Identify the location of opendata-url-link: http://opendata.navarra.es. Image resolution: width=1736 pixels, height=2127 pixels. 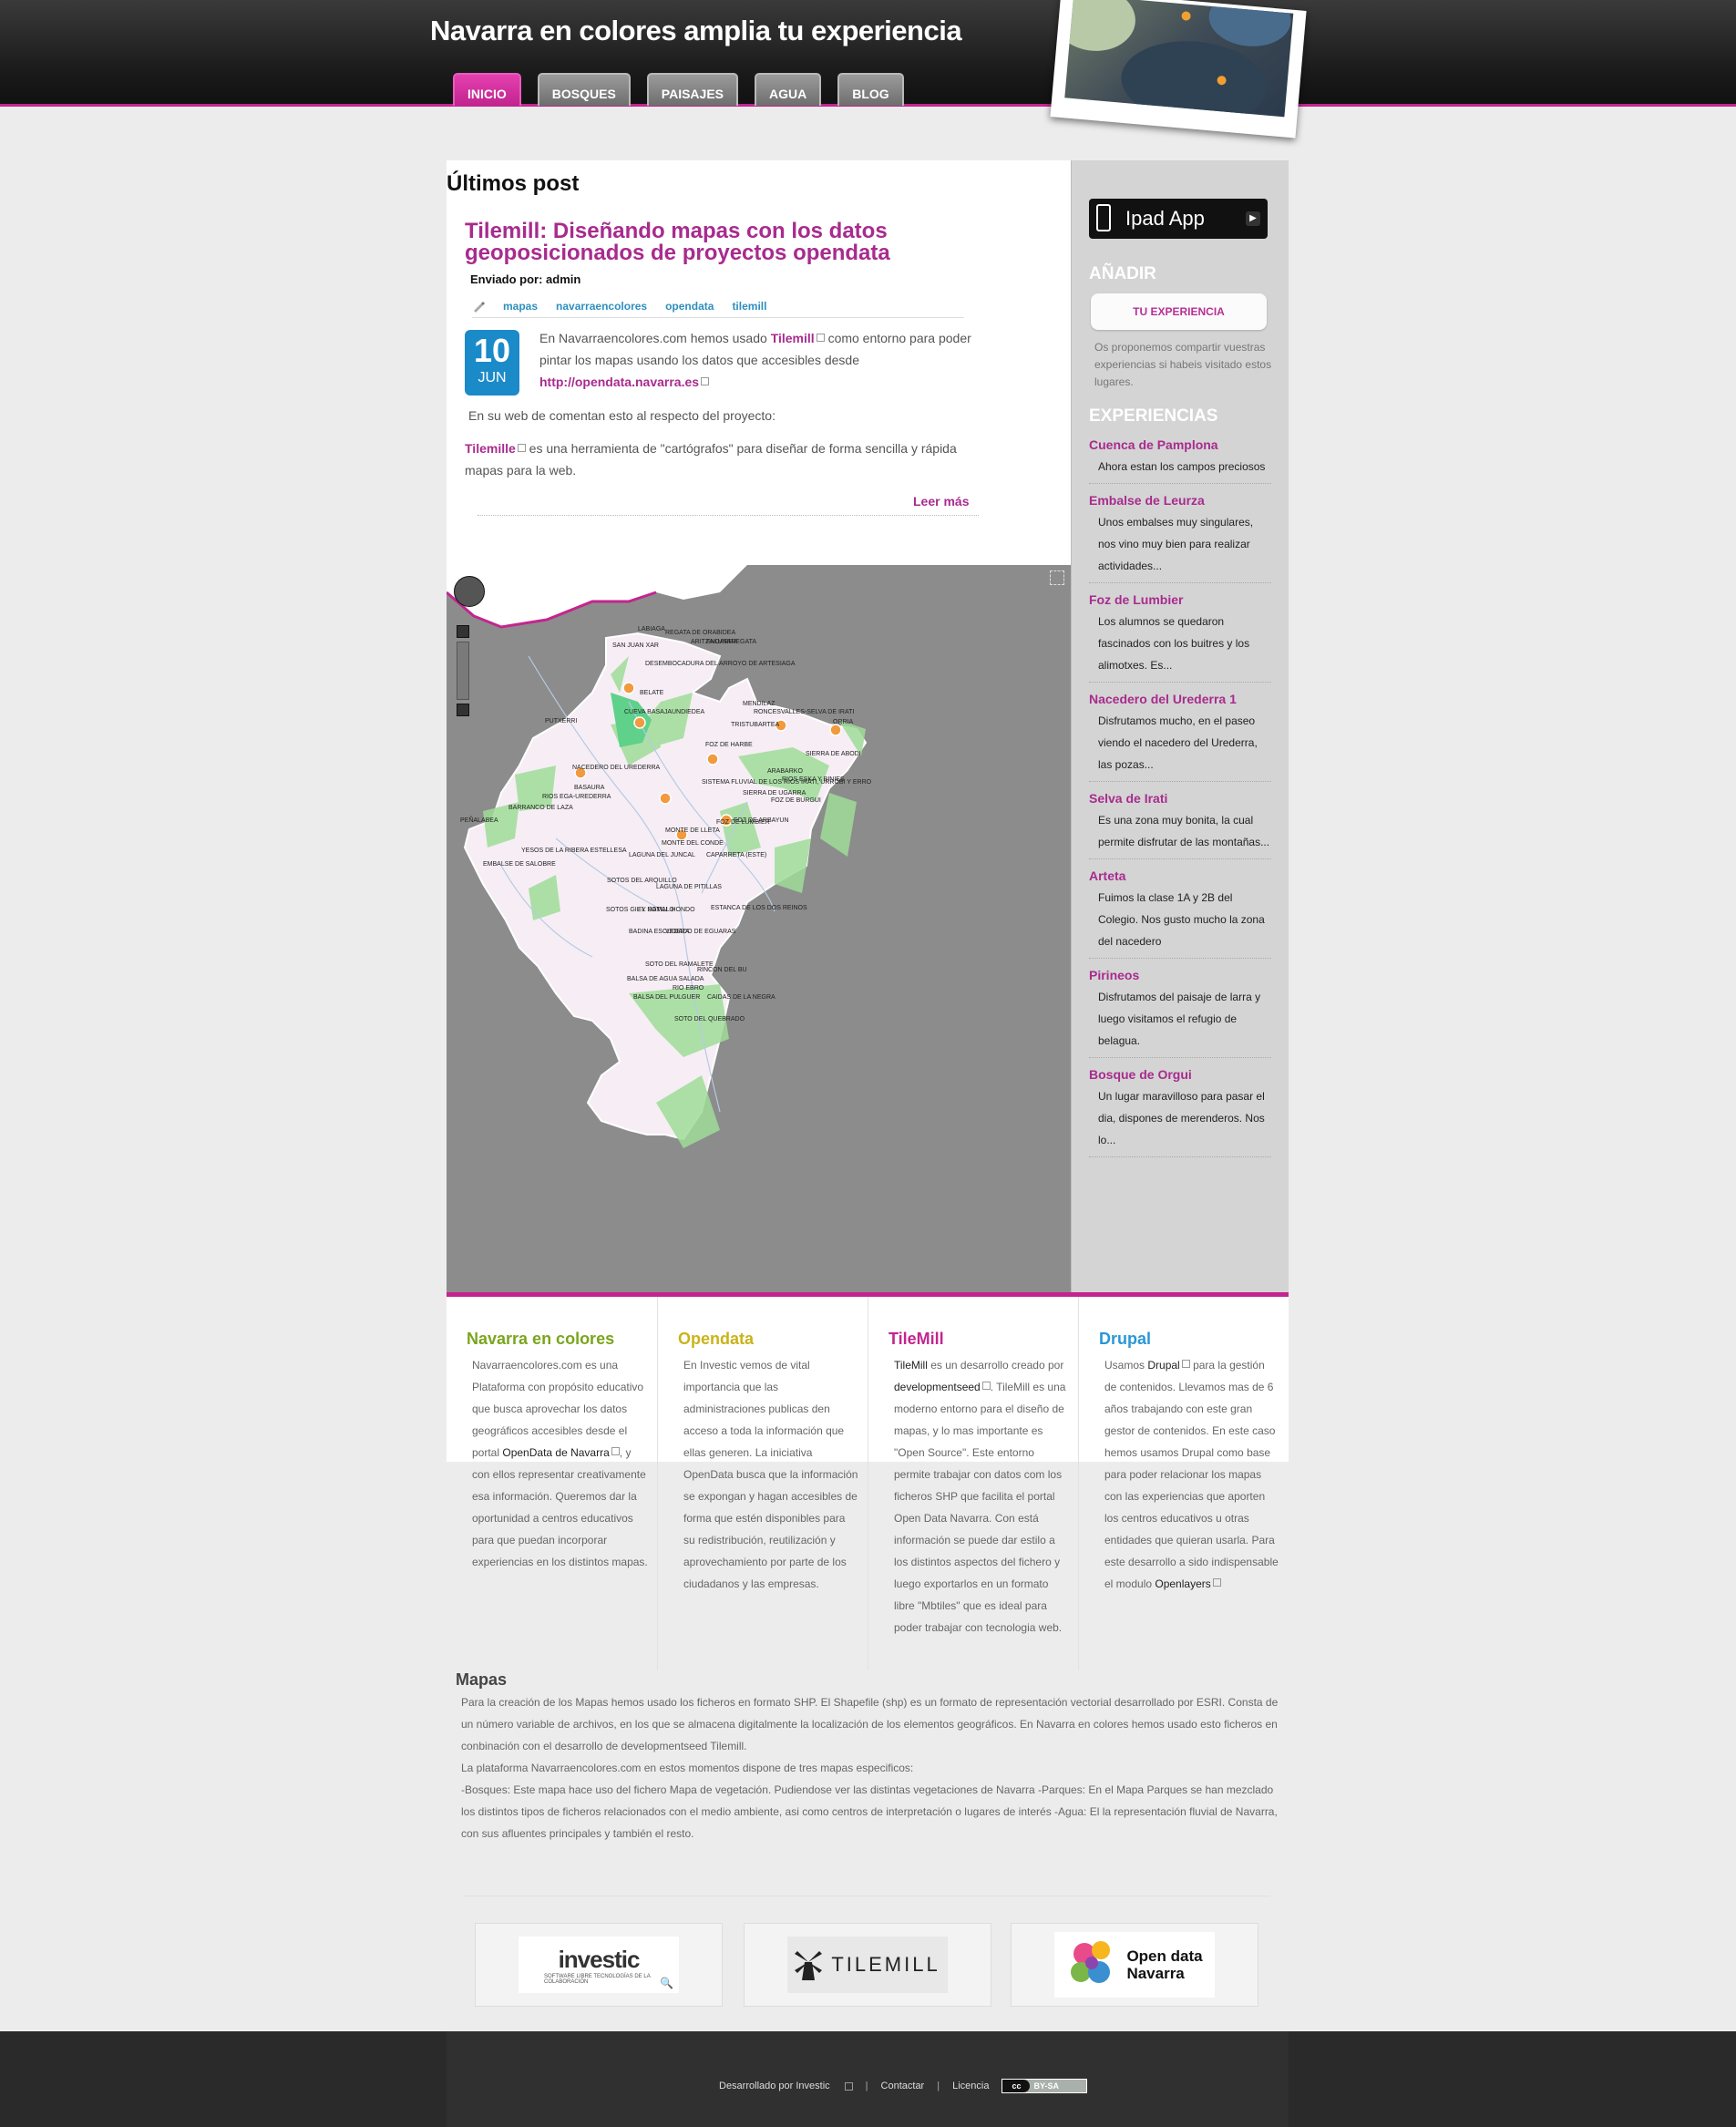
(619, 382).